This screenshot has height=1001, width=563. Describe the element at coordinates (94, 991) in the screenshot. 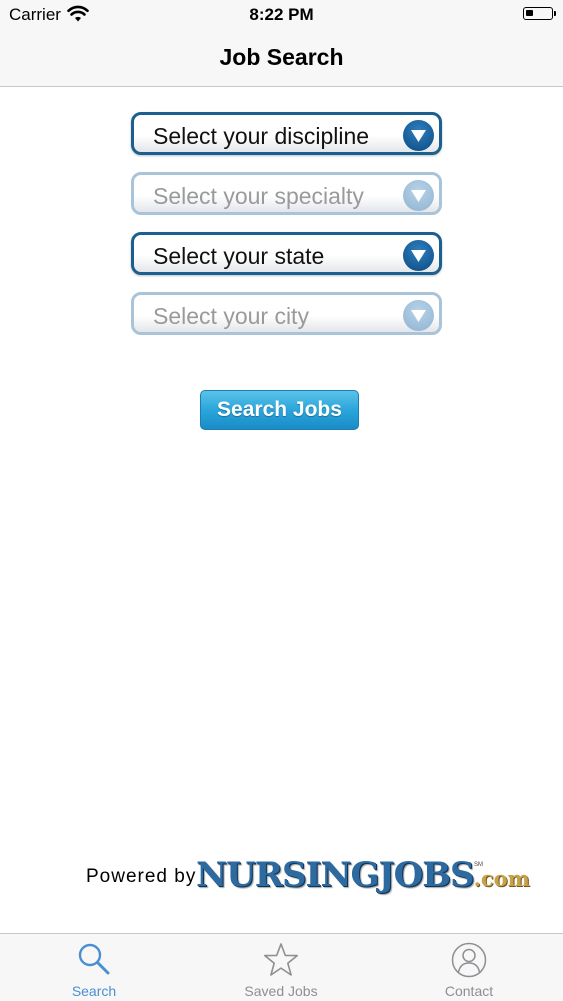

I see `tab-search-label: Search` at that location.